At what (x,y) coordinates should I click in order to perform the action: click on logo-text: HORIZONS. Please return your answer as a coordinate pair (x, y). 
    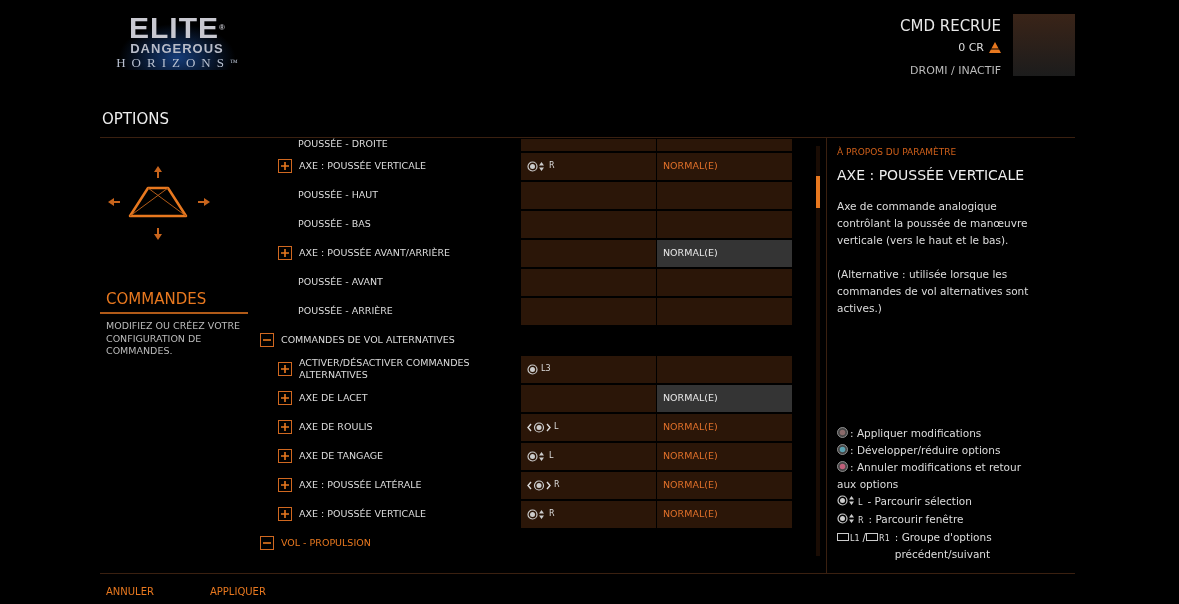
    Looking at the image, I should click on (173, 62).